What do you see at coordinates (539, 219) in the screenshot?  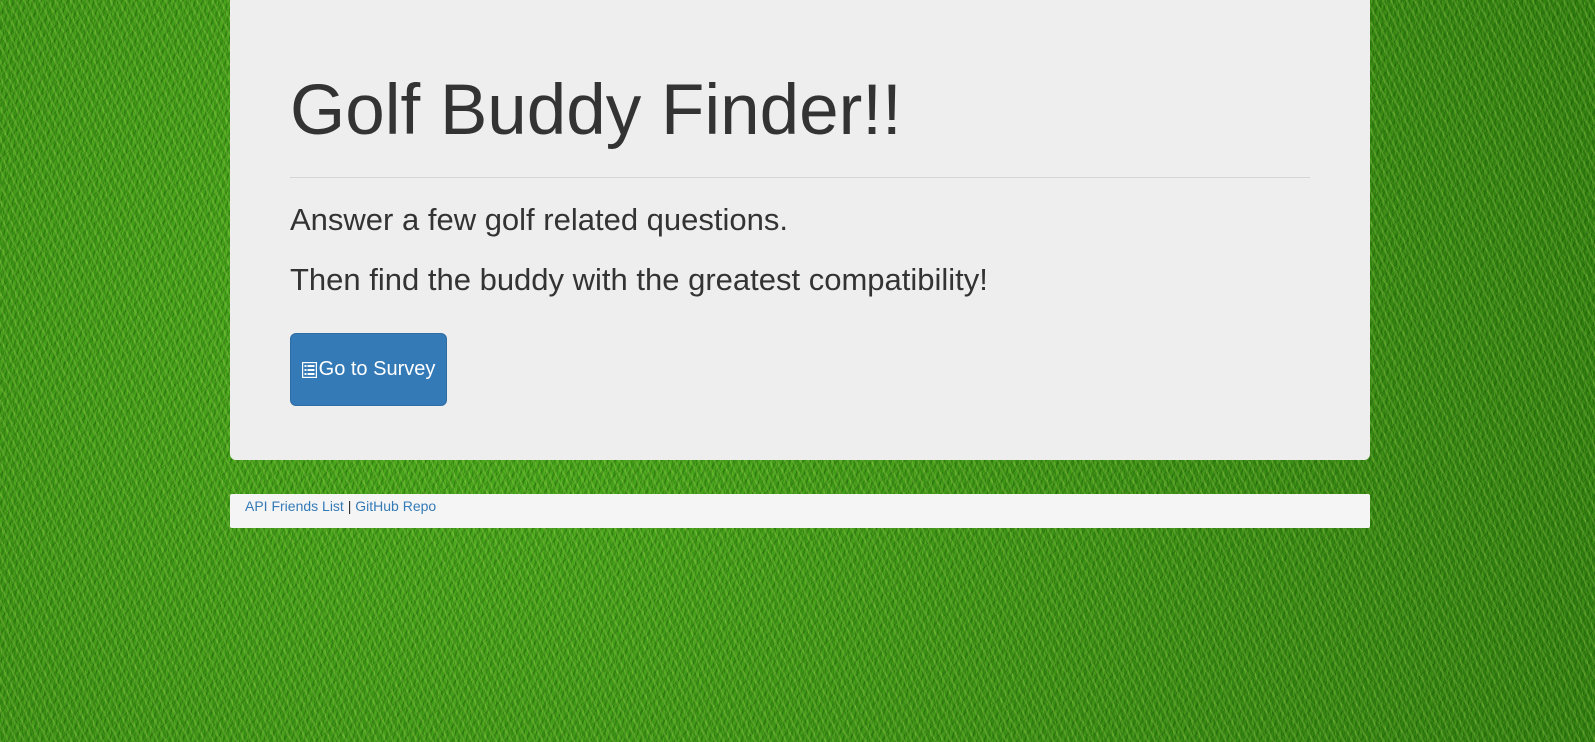 I see `lead-text-instructions: Answer a few golf related questions.` at bounding box center [539, 219].